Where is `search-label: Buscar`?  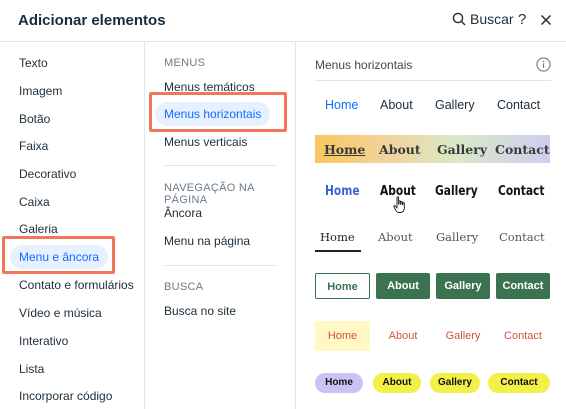 search-label: Buscar is located at coordinates (492, 19).